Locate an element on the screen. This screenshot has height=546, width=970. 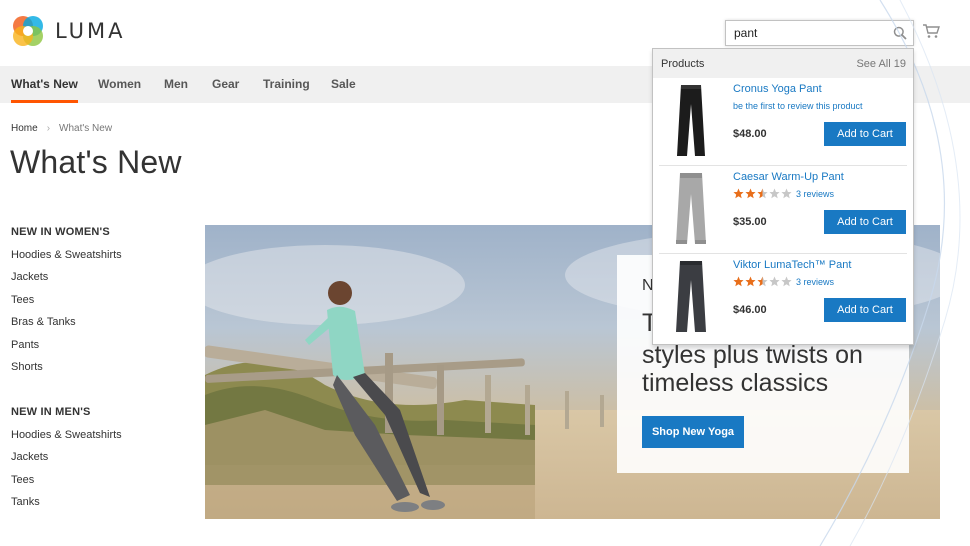
sidebar-link-women-jackets: Jackets is located at coordinates (29, 277).